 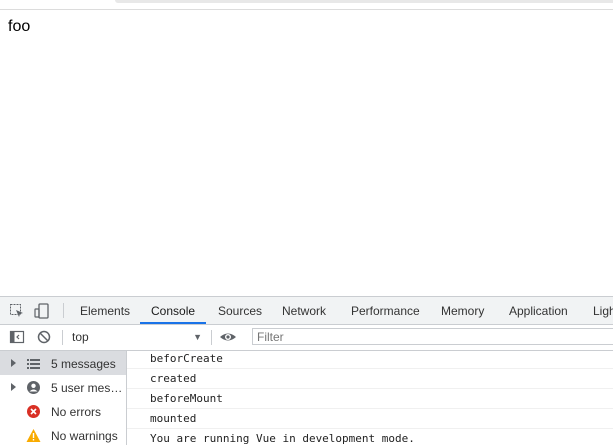 What do you see at coordinates (603, 310) in the screenshot?
I see `tab-lighthouse: Lighthouse` at bounding box center [603, 310].